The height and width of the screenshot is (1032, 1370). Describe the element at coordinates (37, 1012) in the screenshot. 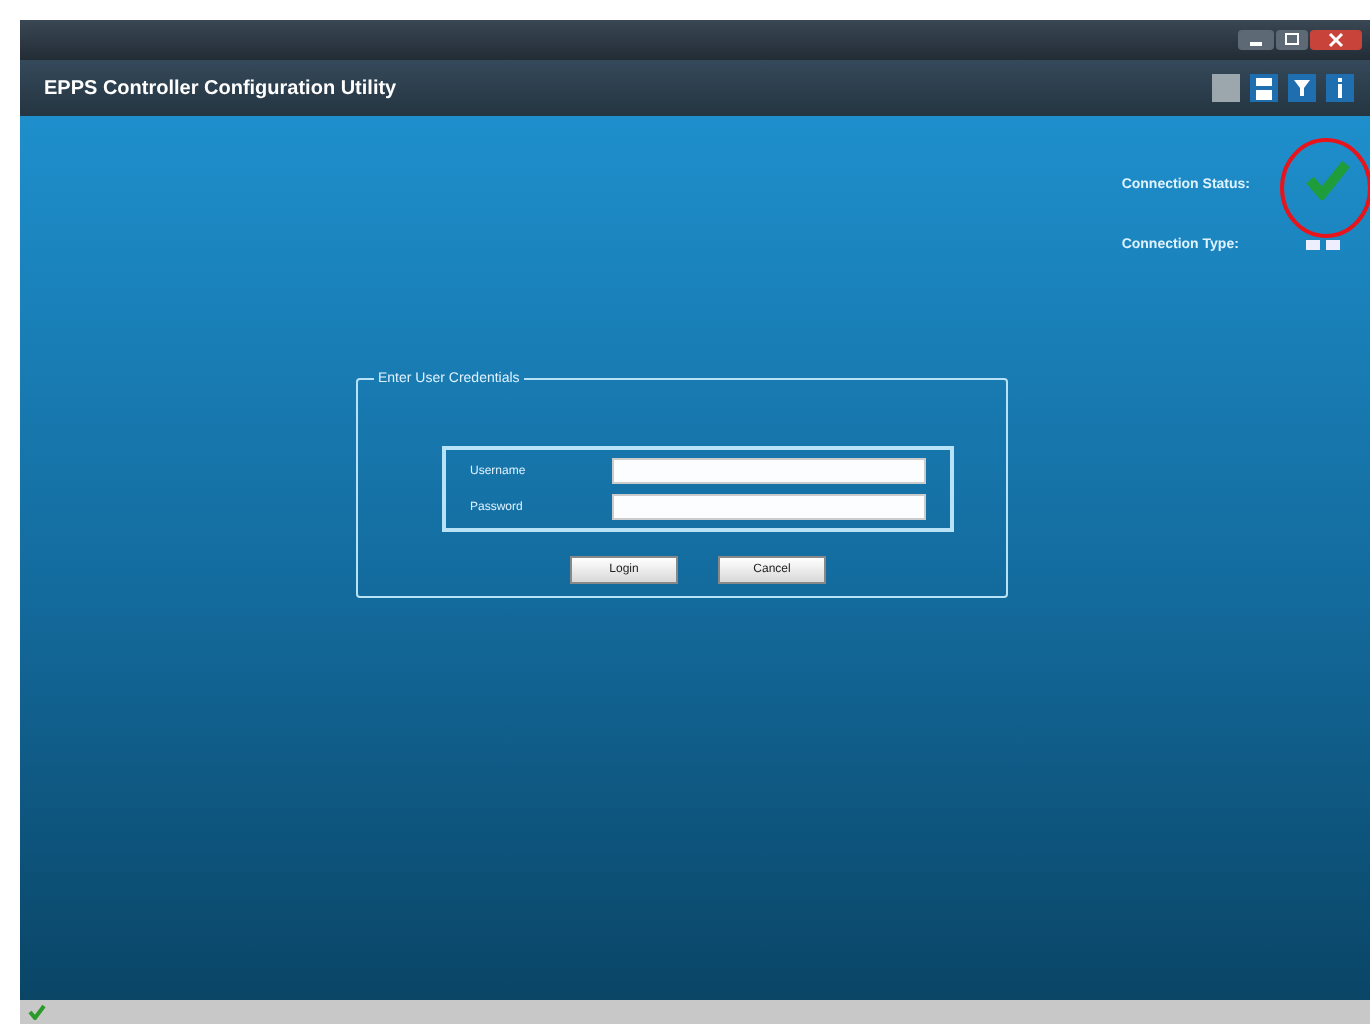

I see `check-icon` at that location.